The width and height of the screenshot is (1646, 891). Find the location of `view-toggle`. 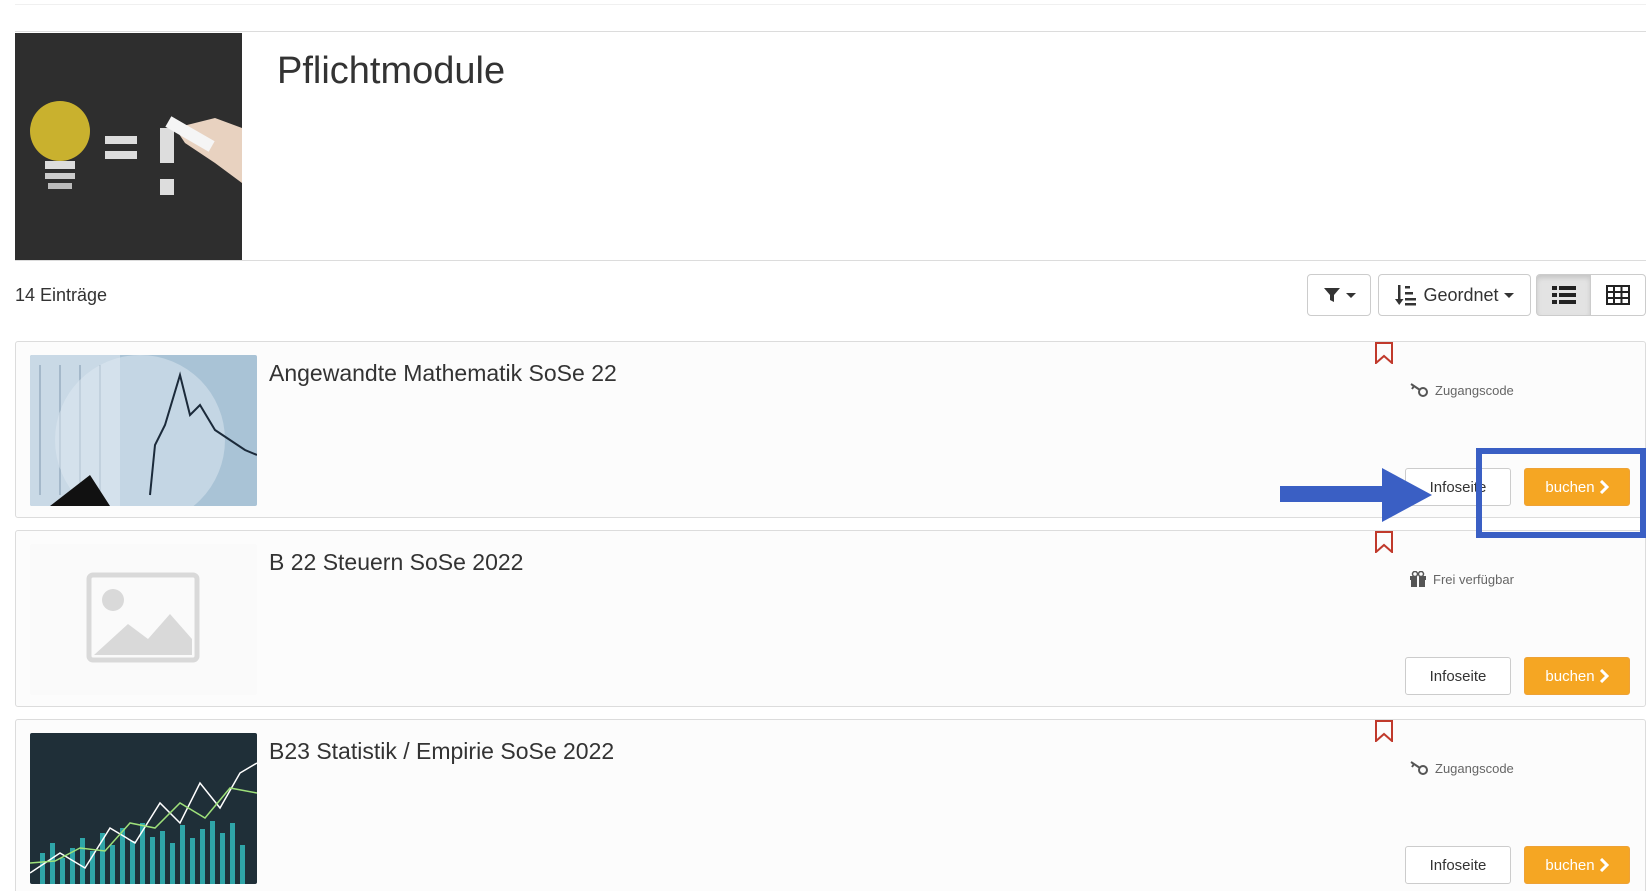

view-toggle is located at coordinates (1591, 295).